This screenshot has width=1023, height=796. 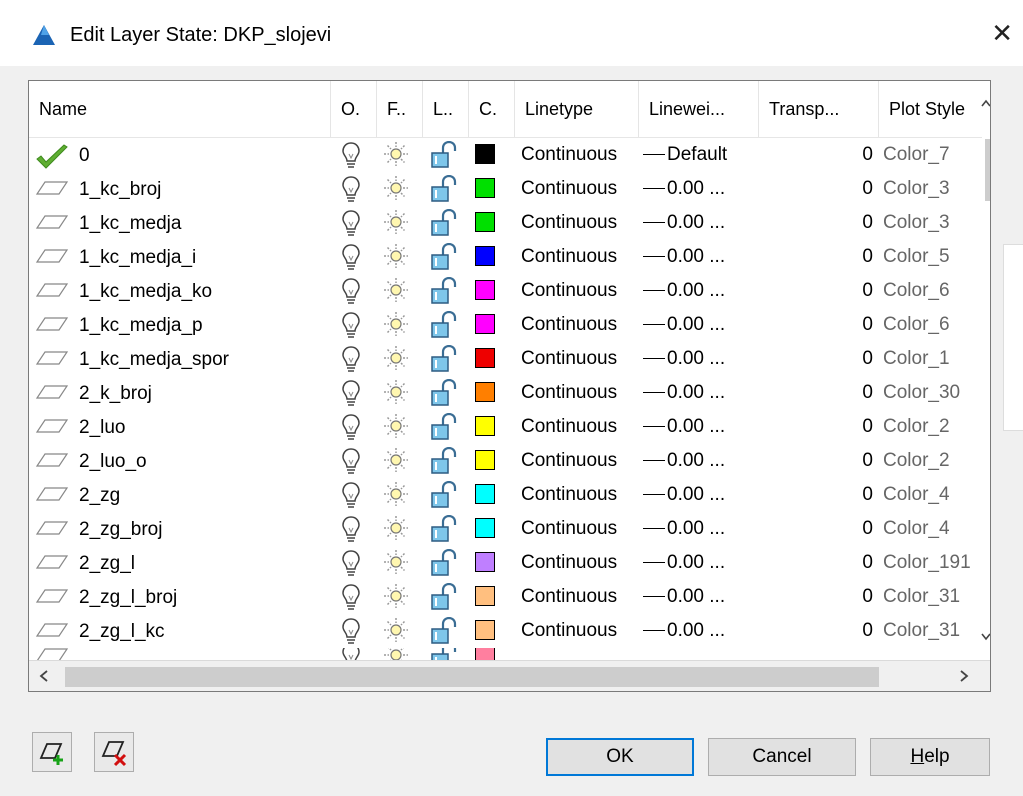 What do you see at coordinates (930, 757) in the screenshot?
I see `help-button: Help` at bounding box center [930, 757].